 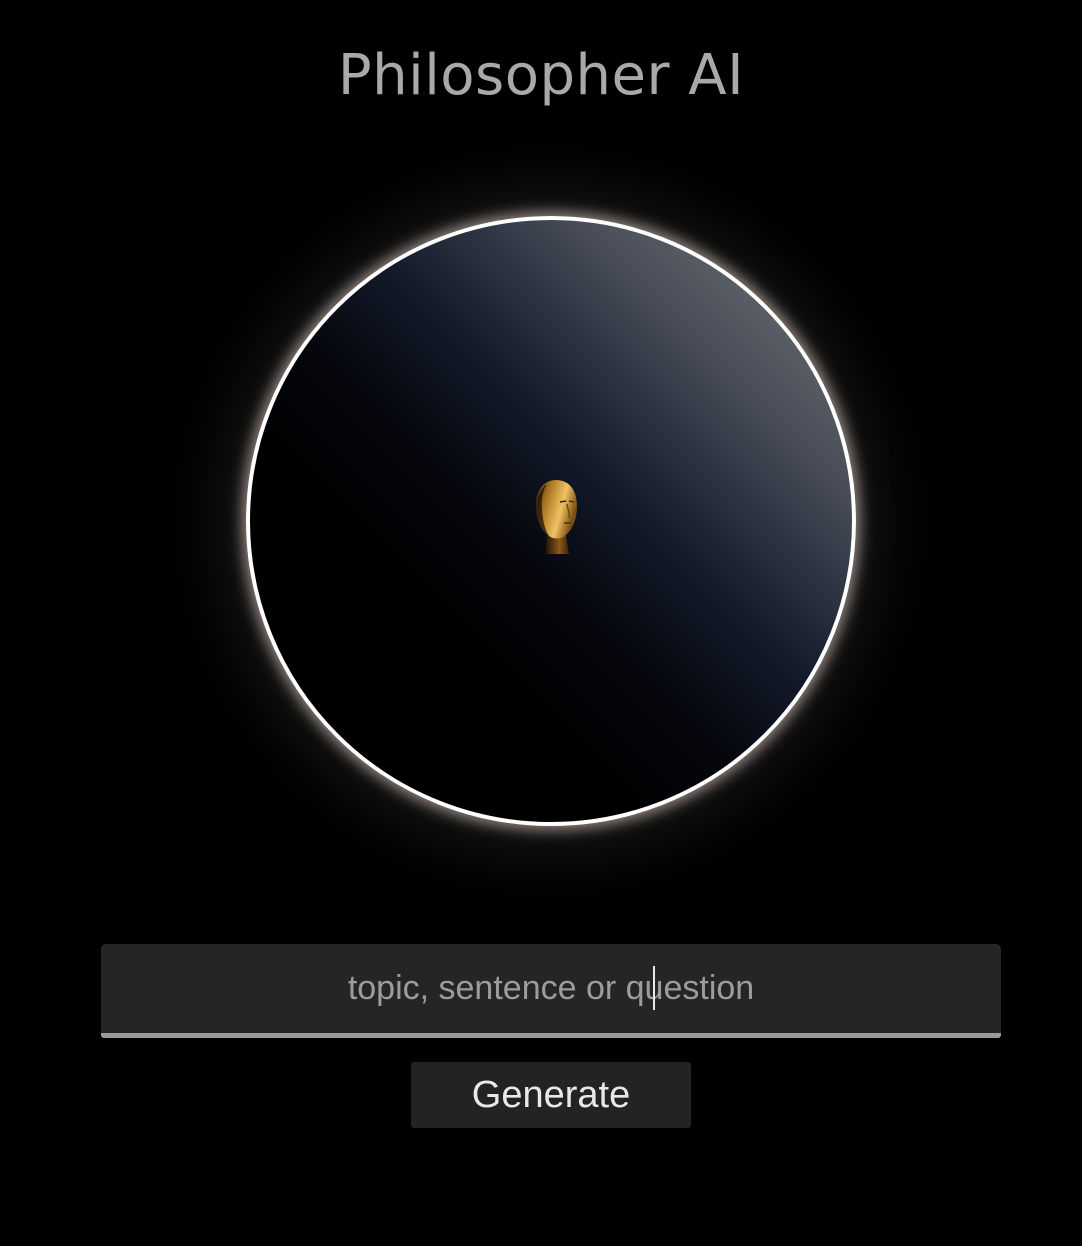 I want to click on generate-button: Generate, so click(x=551, y=1095).